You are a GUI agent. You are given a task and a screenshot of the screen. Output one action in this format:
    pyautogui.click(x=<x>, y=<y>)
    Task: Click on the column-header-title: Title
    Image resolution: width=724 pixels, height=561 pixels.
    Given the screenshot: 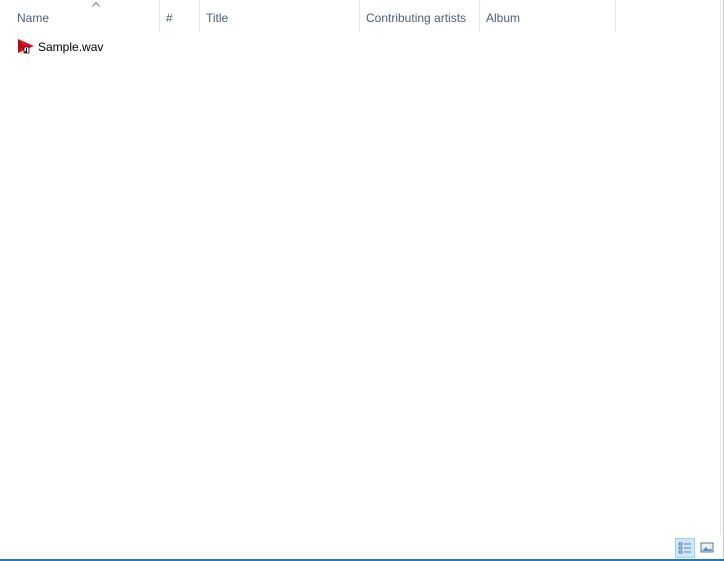 What is the action you would take?
    pyautogui.click(x=280, y=16)
    